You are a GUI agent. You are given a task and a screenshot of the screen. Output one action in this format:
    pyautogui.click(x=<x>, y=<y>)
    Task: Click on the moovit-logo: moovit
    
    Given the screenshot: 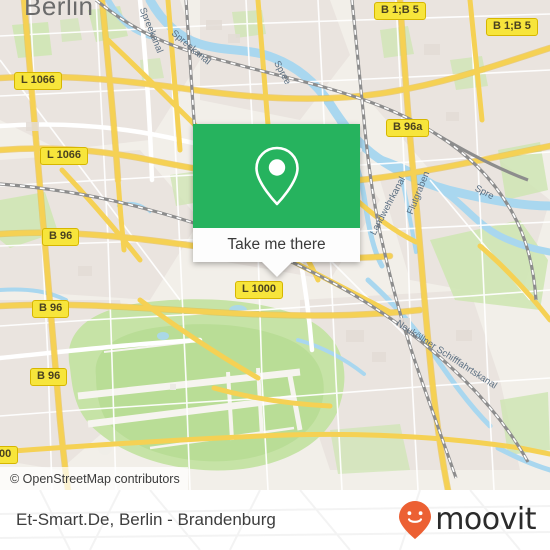 What is the action you would take?
    pyautogui.click(x=467, y=520)
    